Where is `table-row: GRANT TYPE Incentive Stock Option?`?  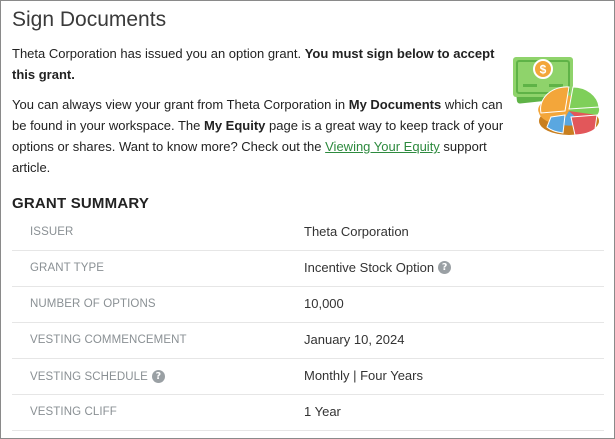
table-row: GRANT TYPE Incentive Stock Option? is located at coordinates (308, 269).